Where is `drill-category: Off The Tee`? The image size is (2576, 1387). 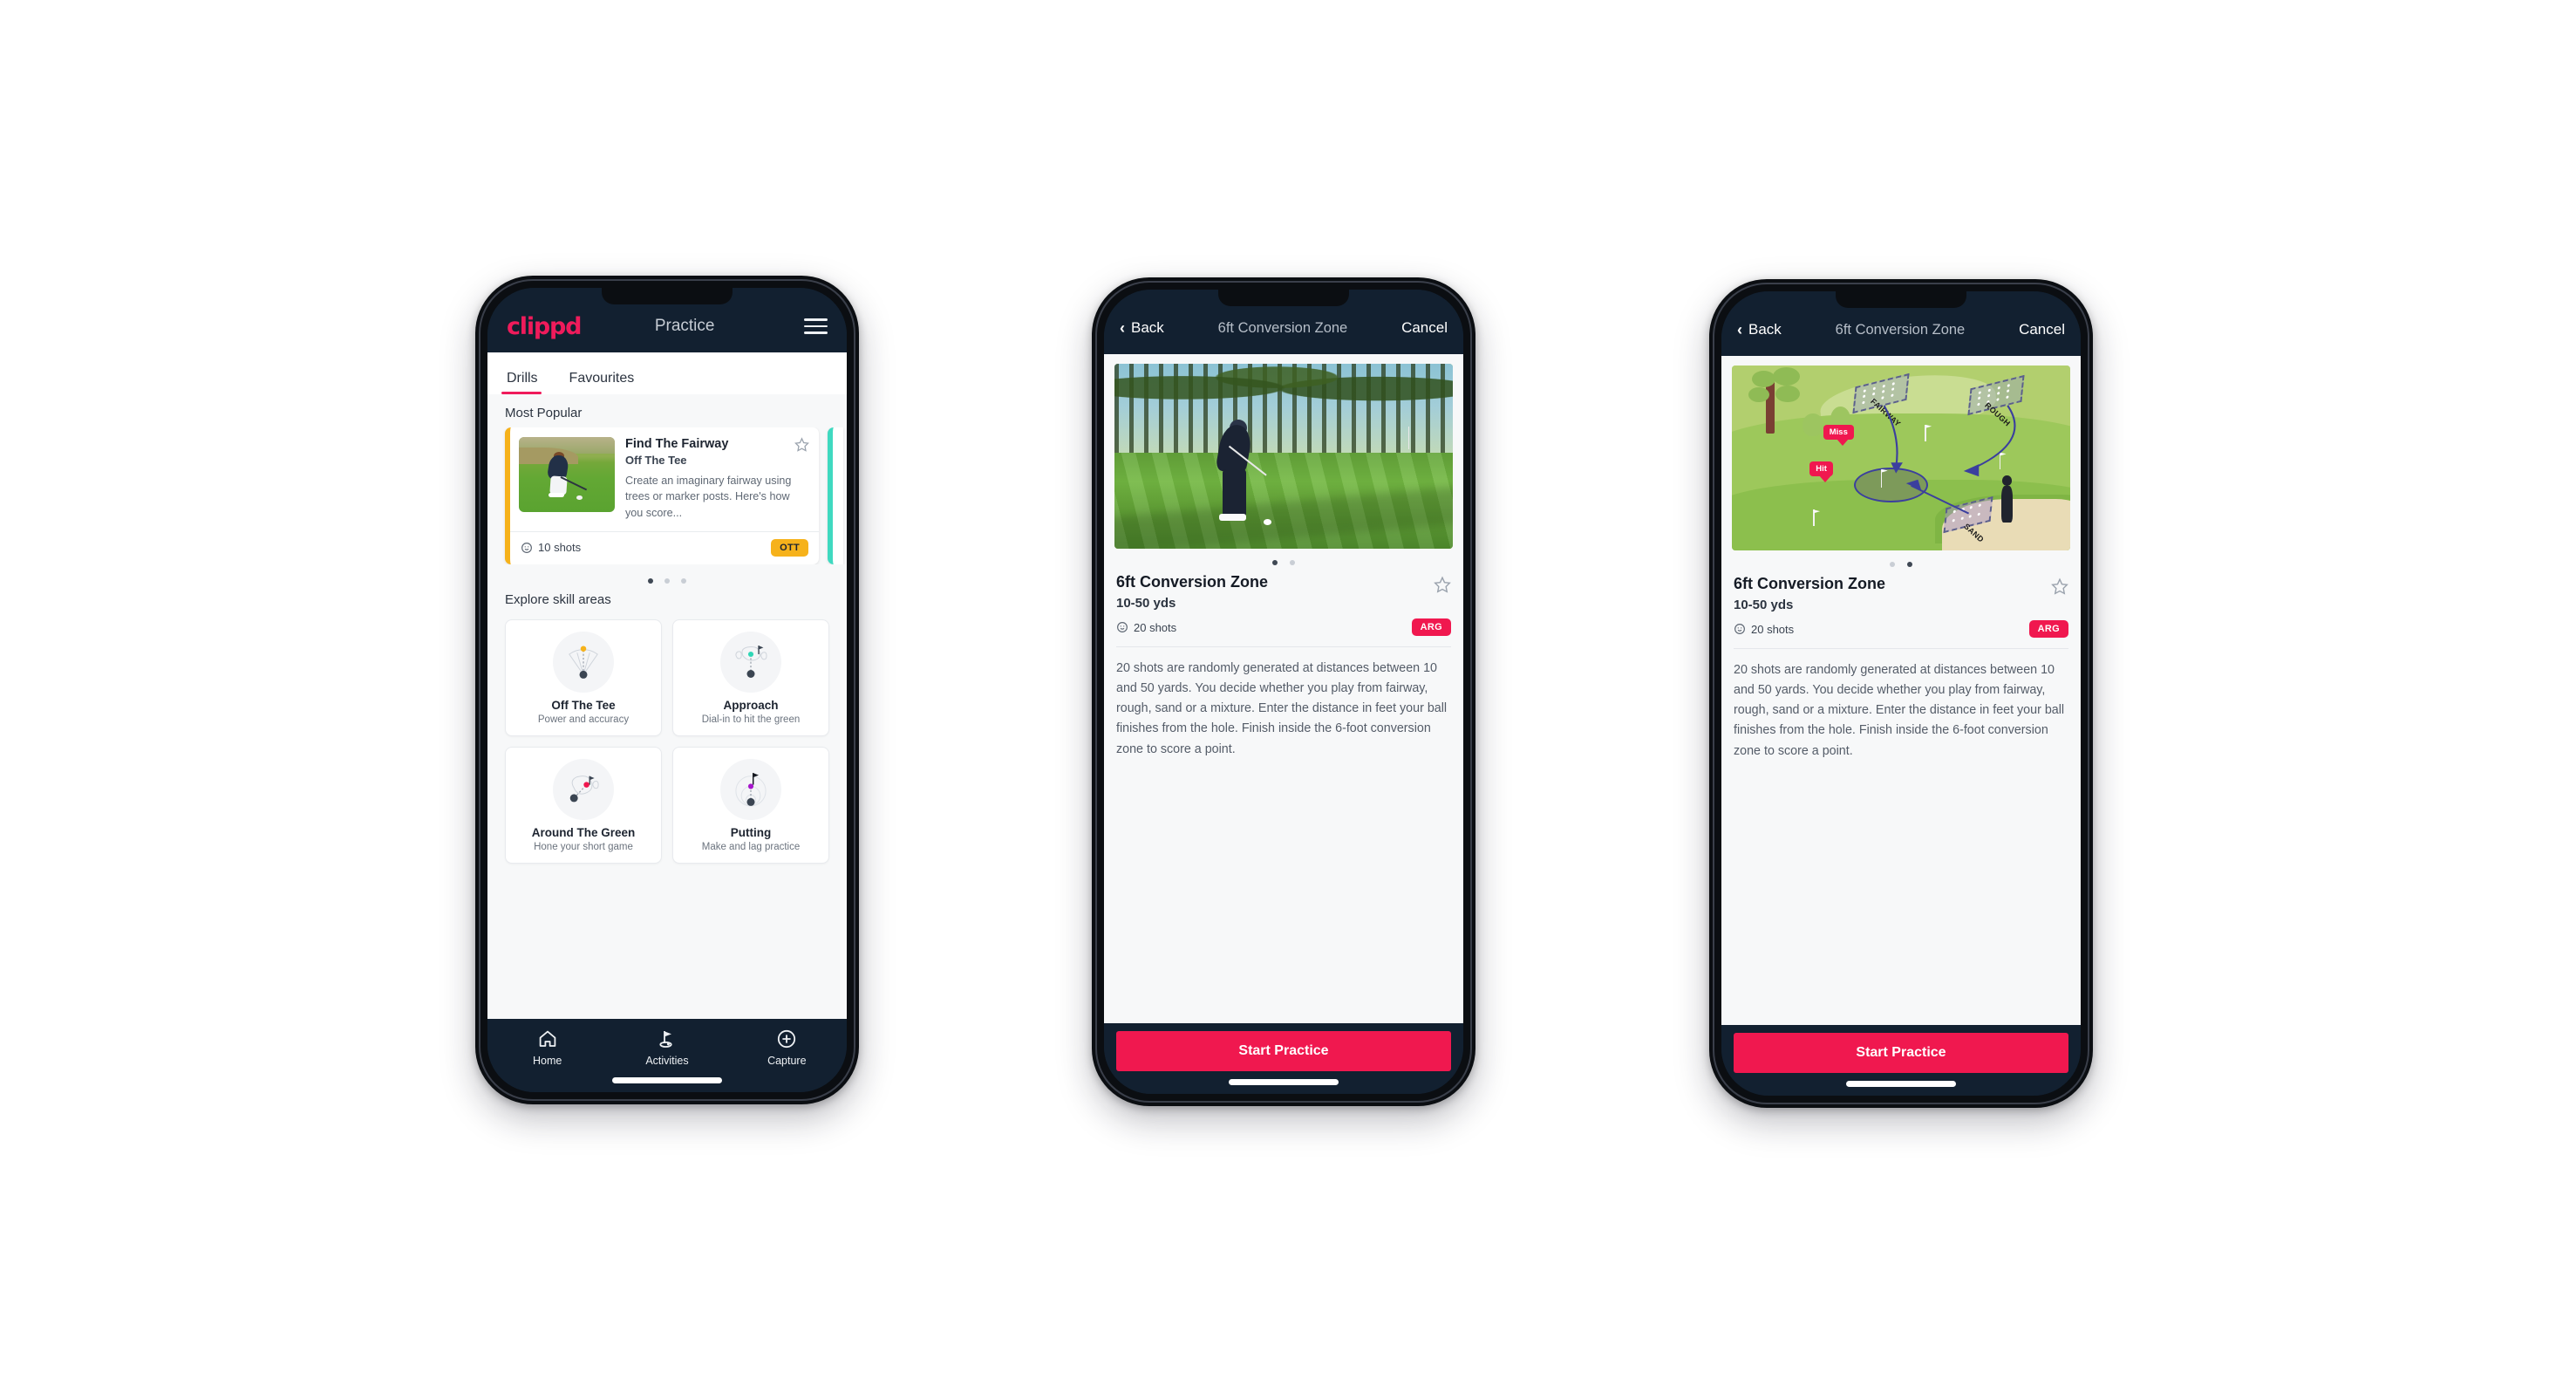
drill-category: Off The Tee is located at coordinates (656, 460).